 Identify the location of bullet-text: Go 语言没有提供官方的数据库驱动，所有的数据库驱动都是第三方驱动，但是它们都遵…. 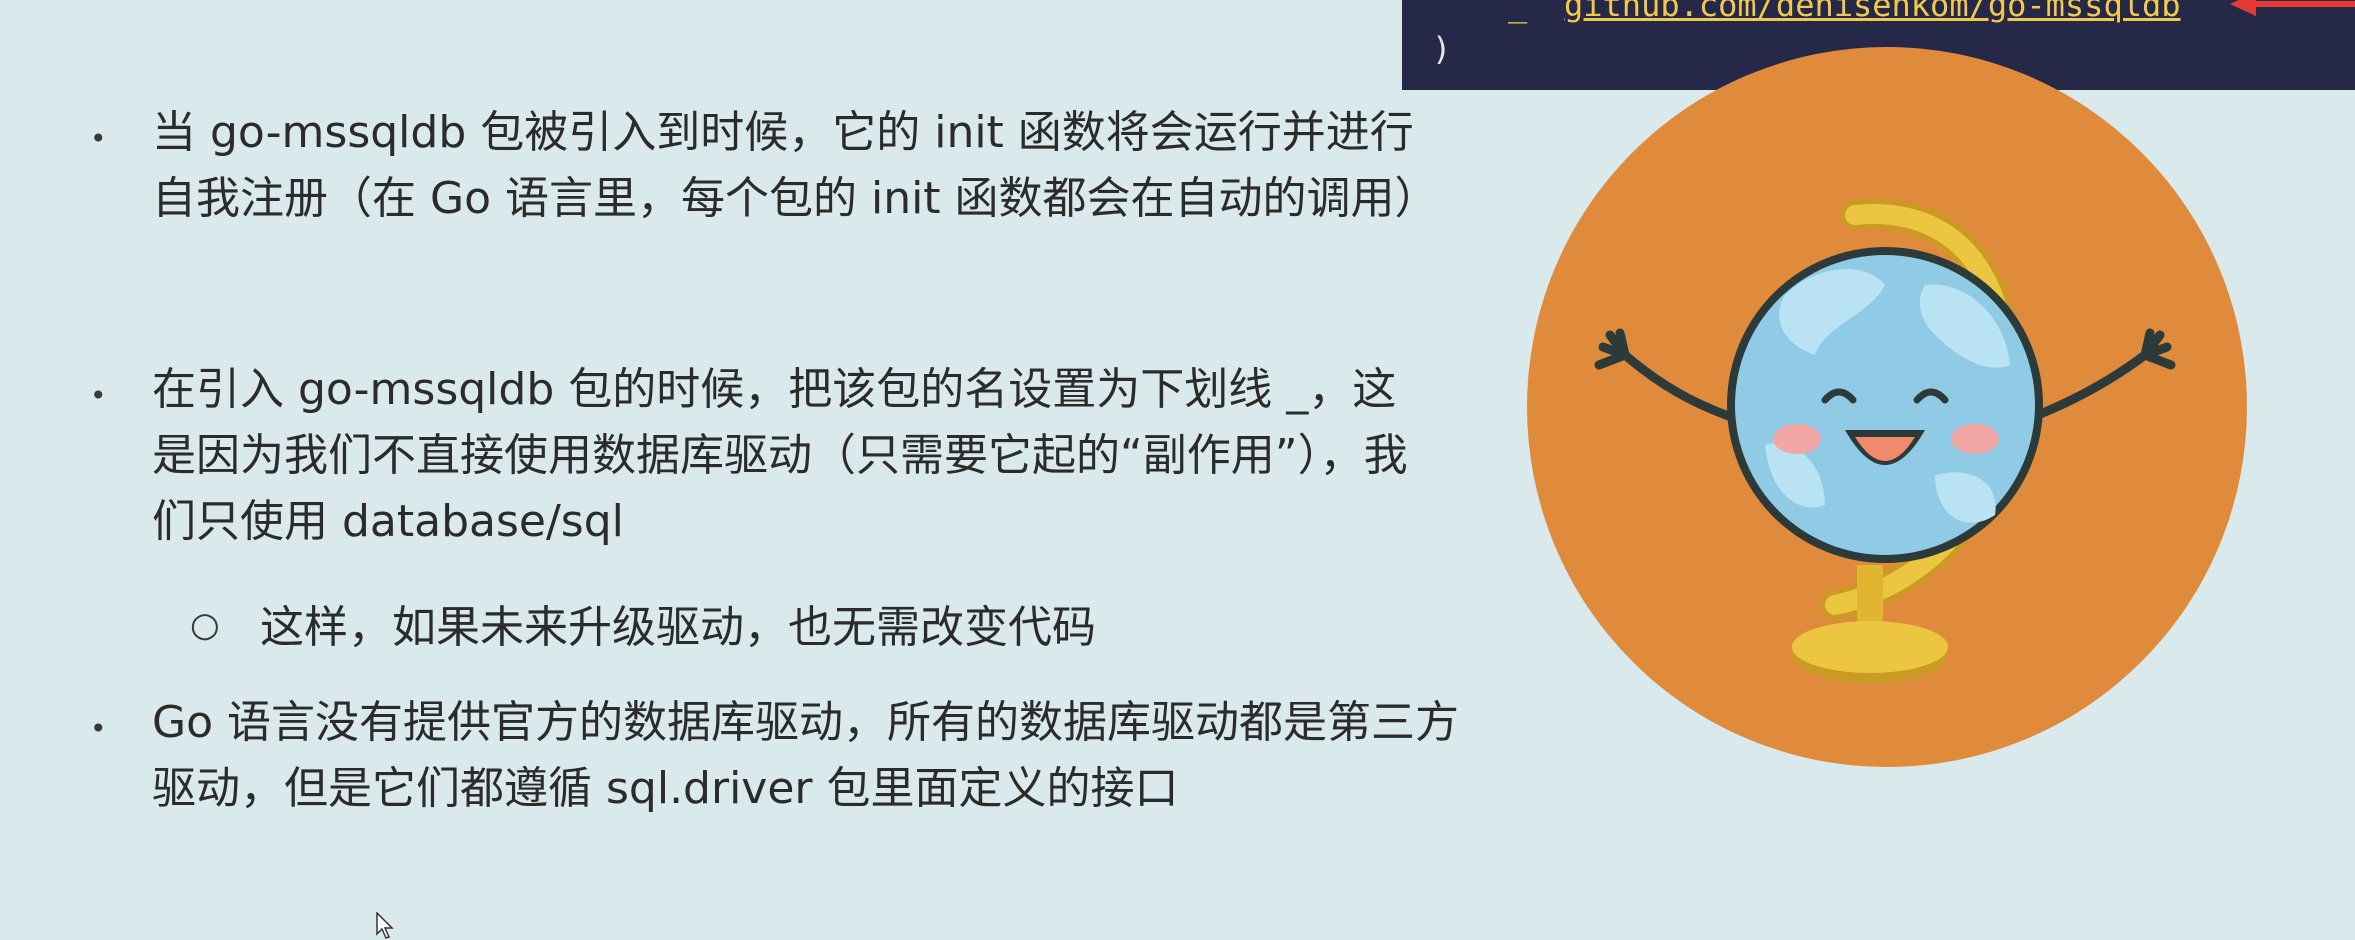
(805, 755).